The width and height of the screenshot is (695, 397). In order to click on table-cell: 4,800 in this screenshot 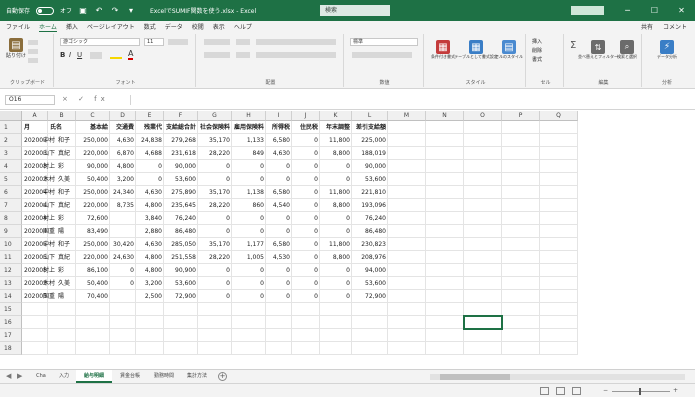, I will do `click(150, 270)`.